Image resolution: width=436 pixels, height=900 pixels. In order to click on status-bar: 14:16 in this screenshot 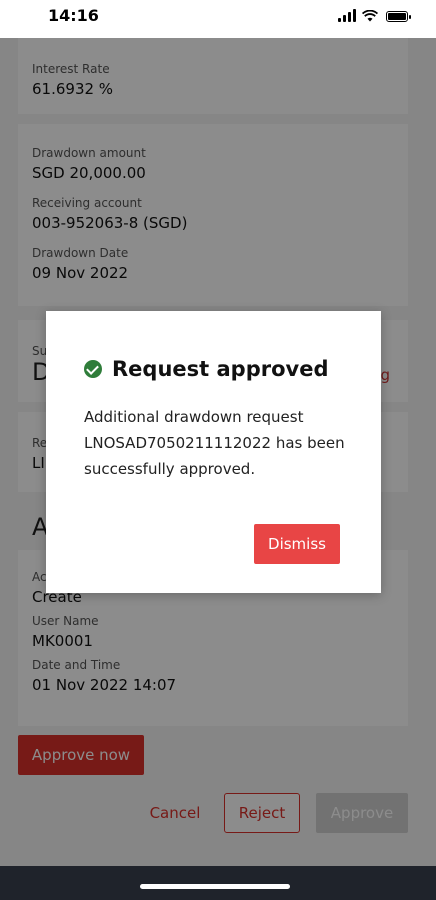, I will do `click(218, 19)`.